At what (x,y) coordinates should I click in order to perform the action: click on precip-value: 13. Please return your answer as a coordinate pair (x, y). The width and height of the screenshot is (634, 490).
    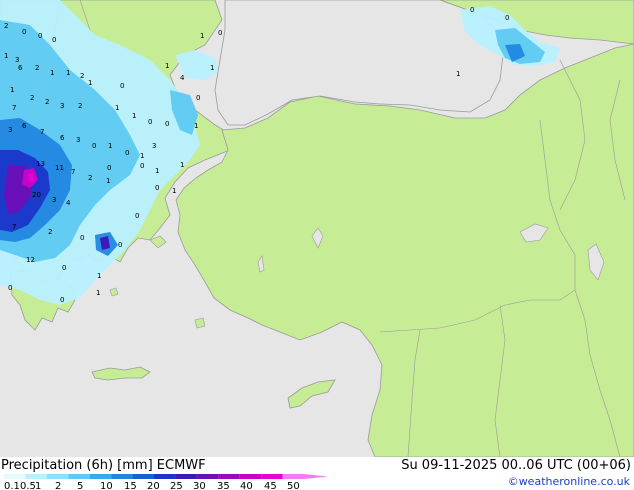
    Looking at the image, I should click on (40, 164).